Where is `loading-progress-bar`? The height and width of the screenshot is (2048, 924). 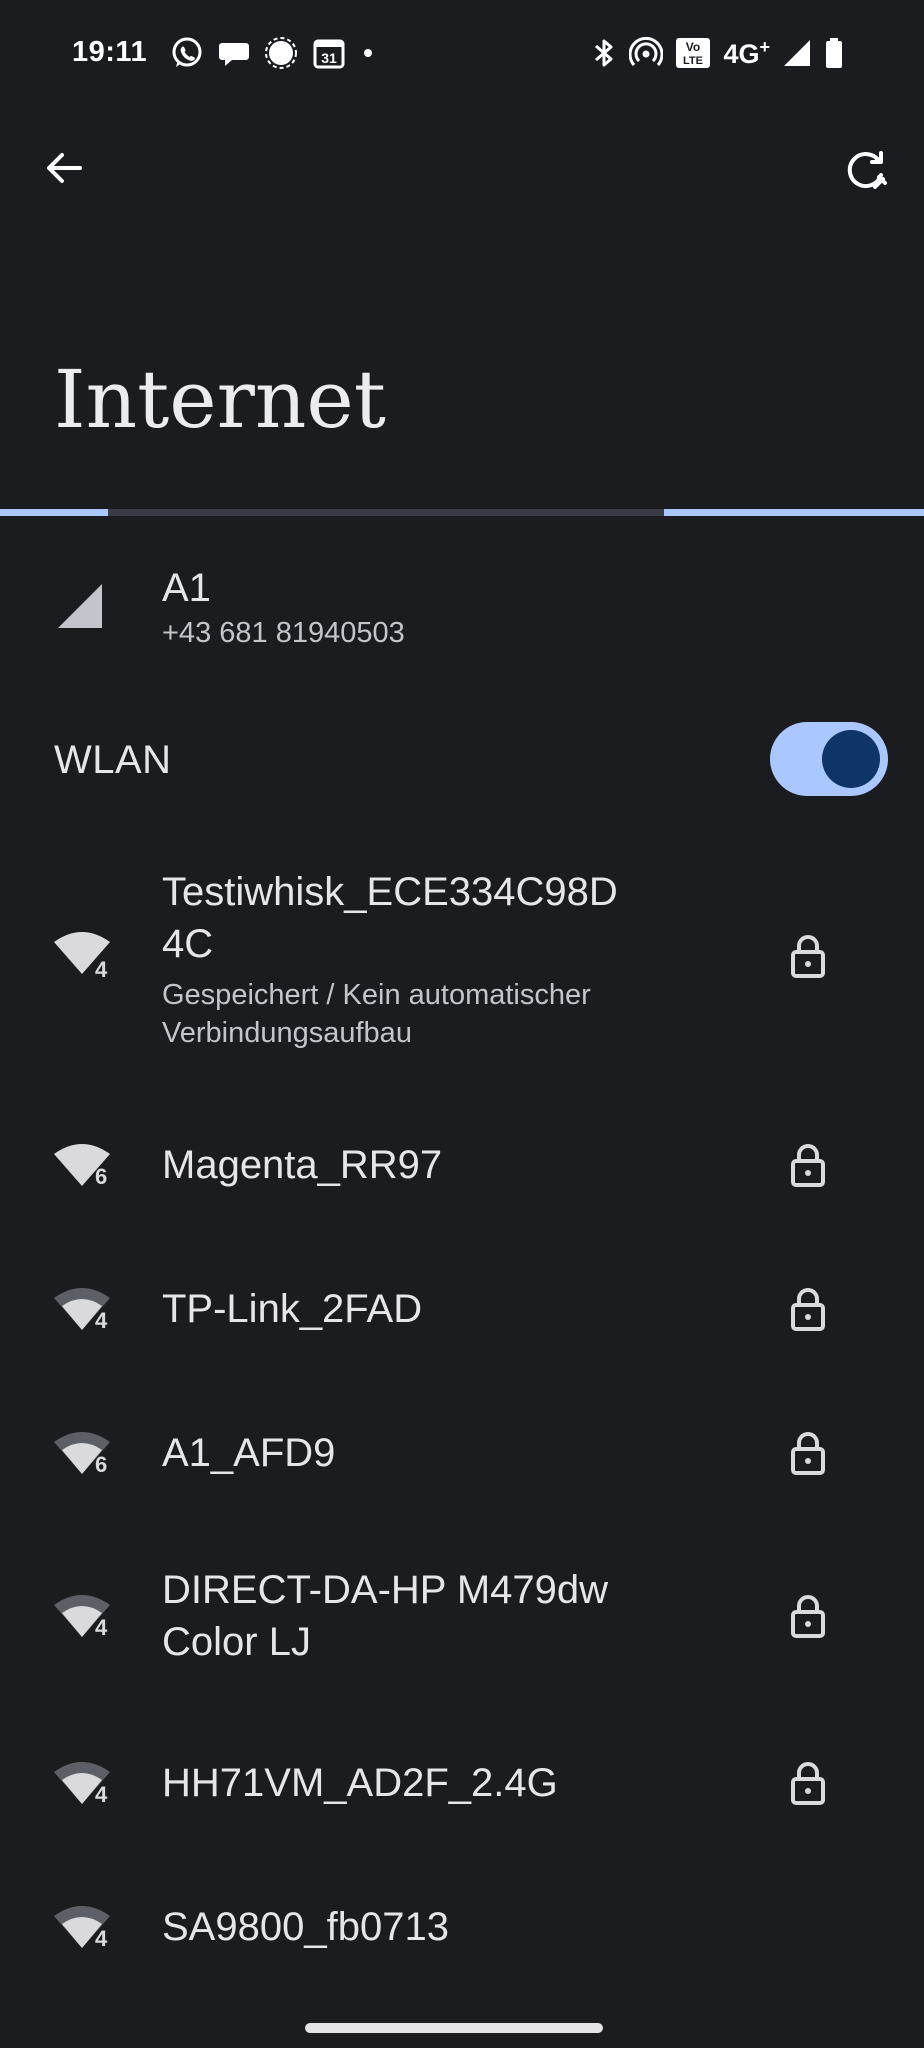
loading-progress-bar is located at coordinates (462, 512).